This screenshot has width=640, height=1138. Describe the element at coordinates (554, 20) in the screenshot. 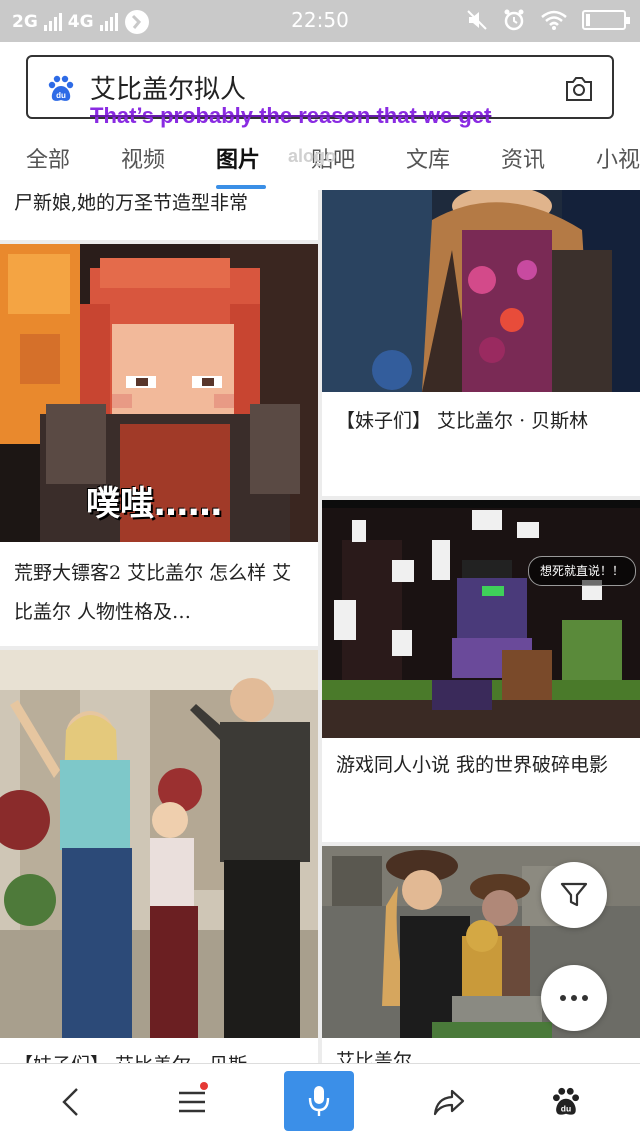

I see `wifi-icon` at that location.